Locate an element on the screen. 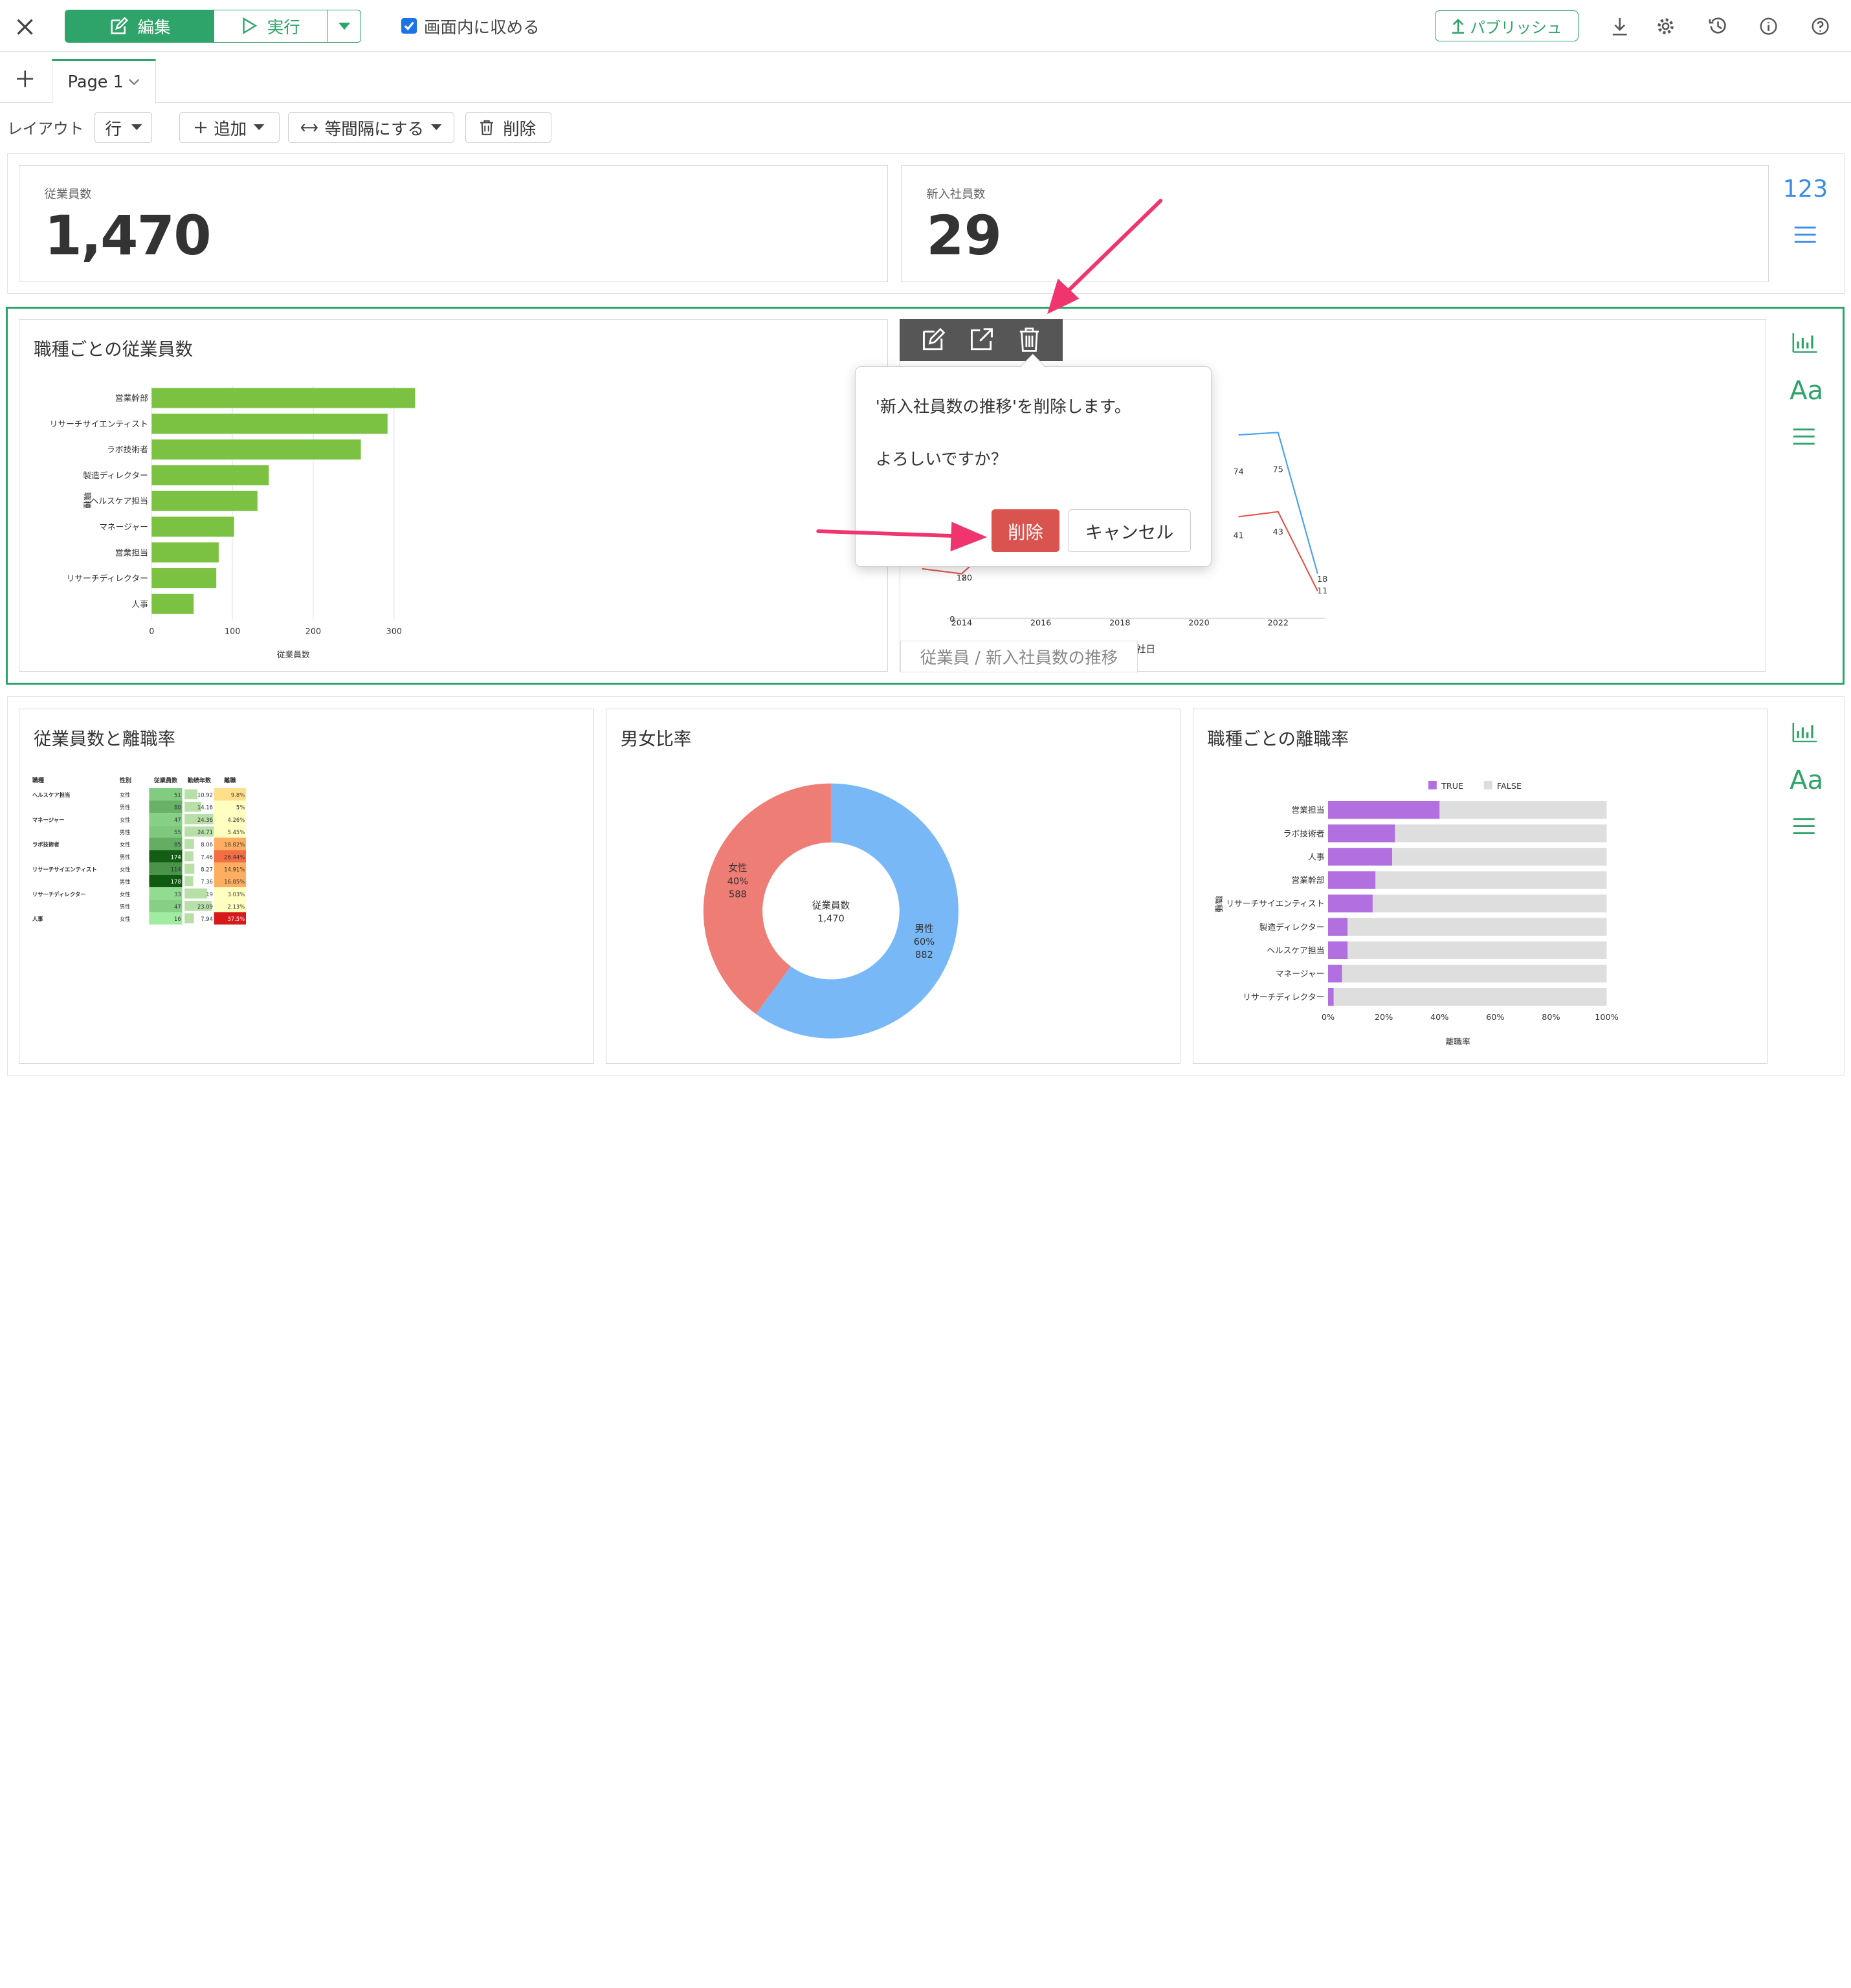  gear-icon is located at coordinates (1666, 26).